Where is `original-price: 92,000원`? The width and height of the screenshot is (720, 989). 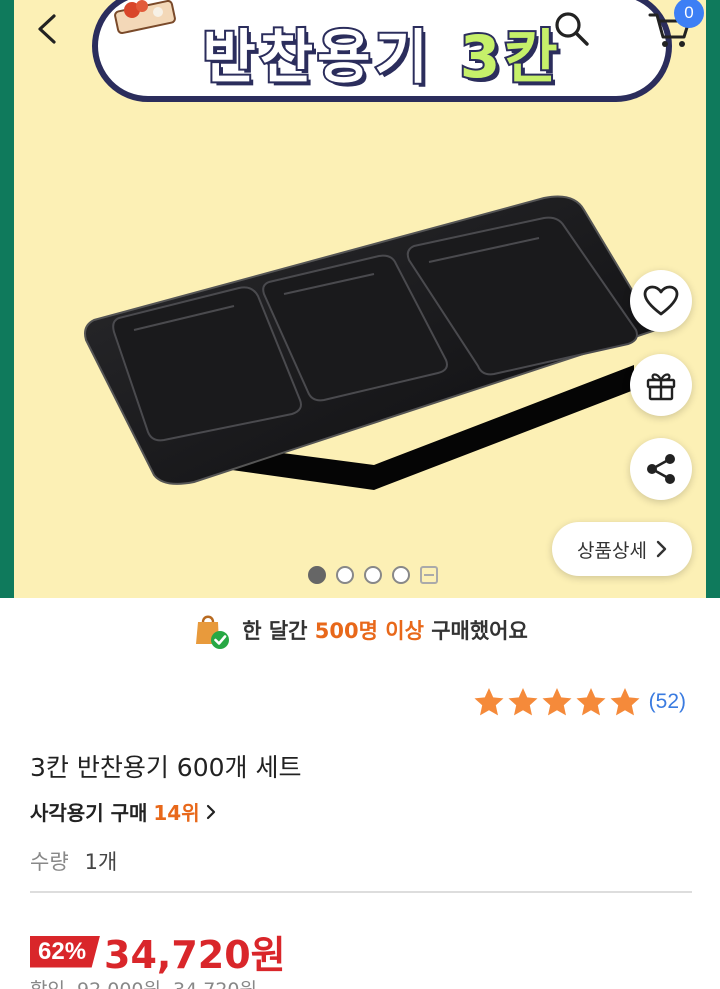
original-price: 92,000원 is located at coordinates (119, 984).